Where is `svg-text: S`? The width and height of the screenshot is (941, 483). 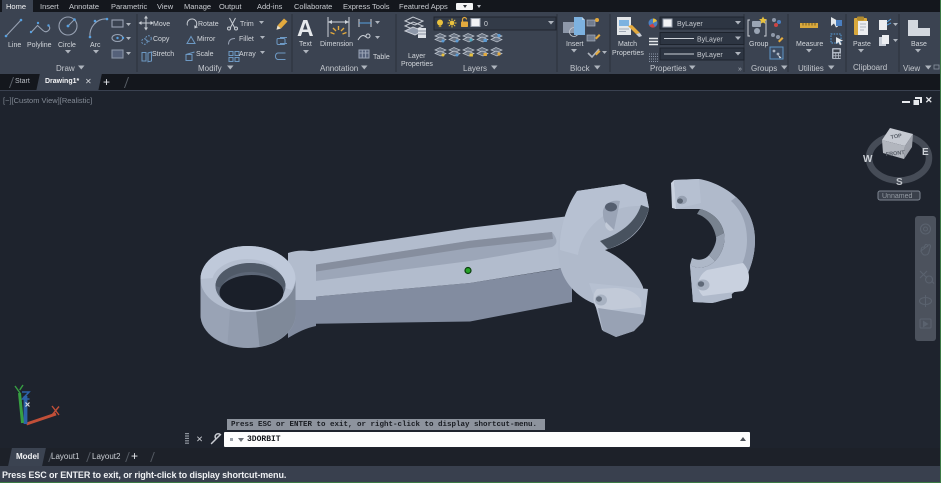 svg-text: S is located at coordinates (899, 182).